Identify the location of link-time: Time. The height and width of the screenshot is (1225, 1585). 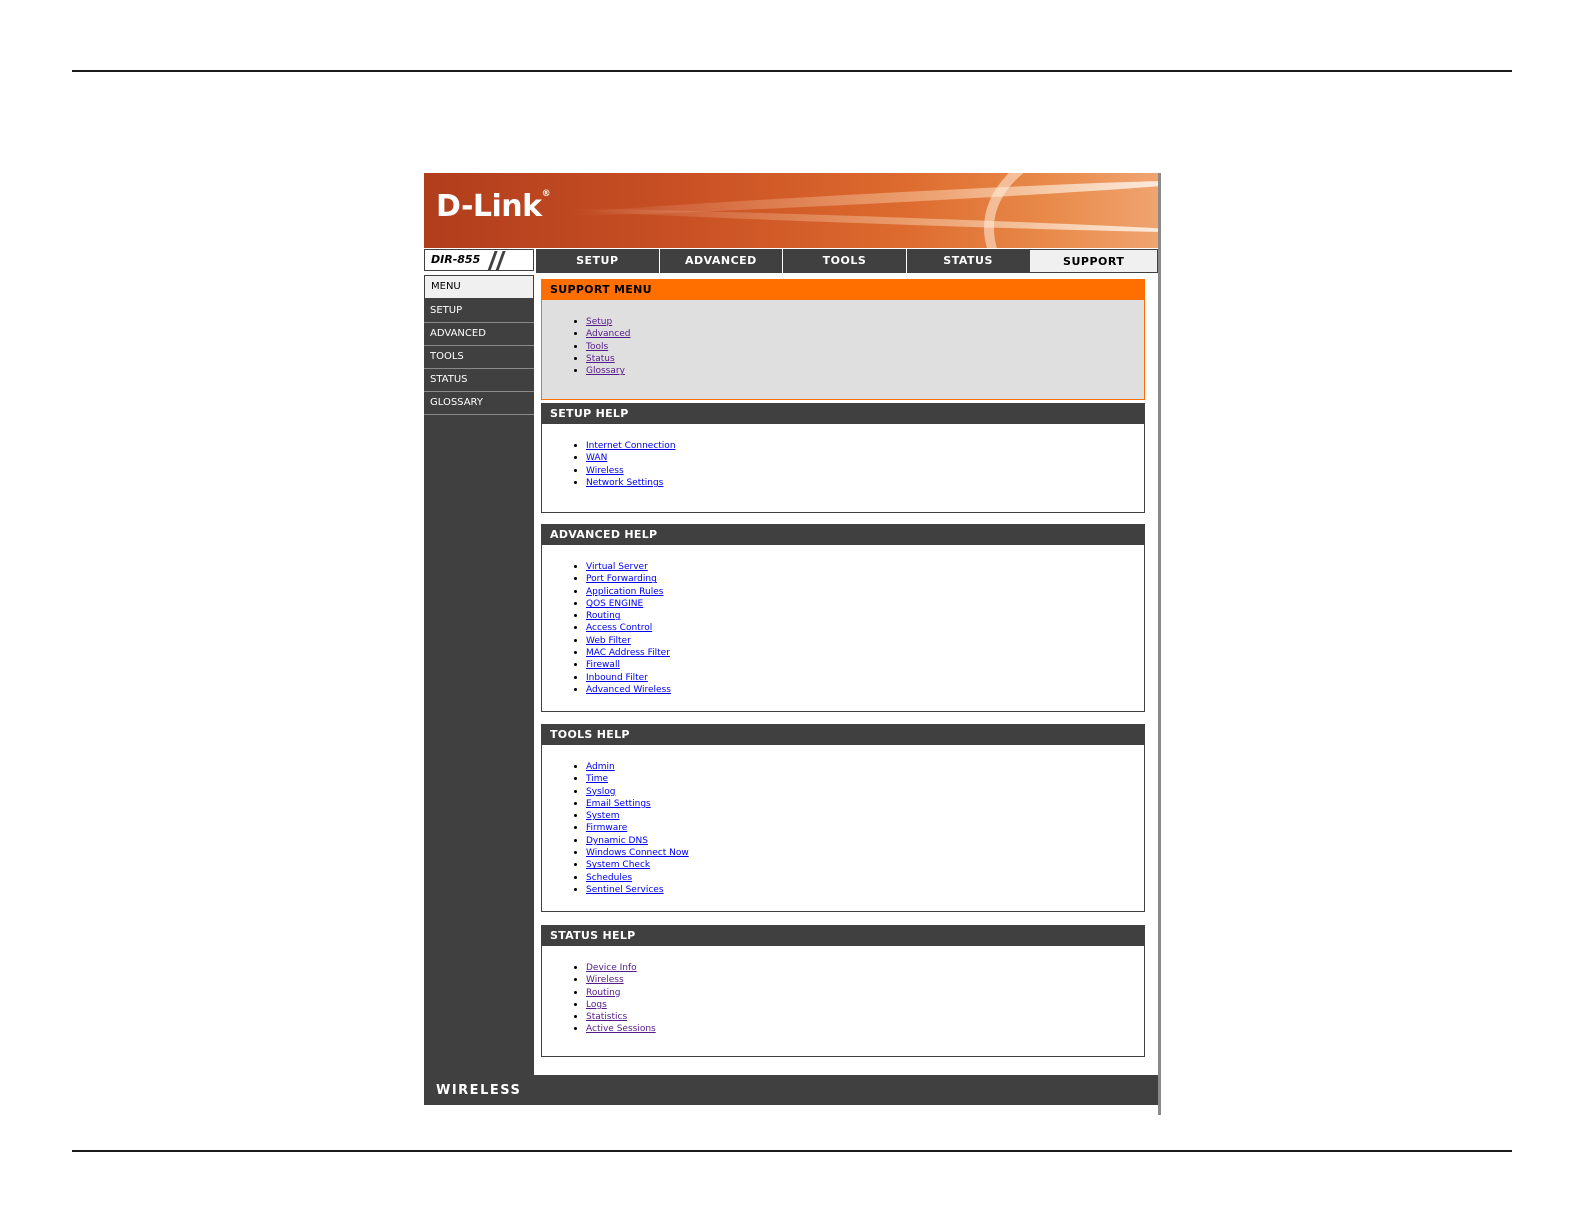
(597, 779).